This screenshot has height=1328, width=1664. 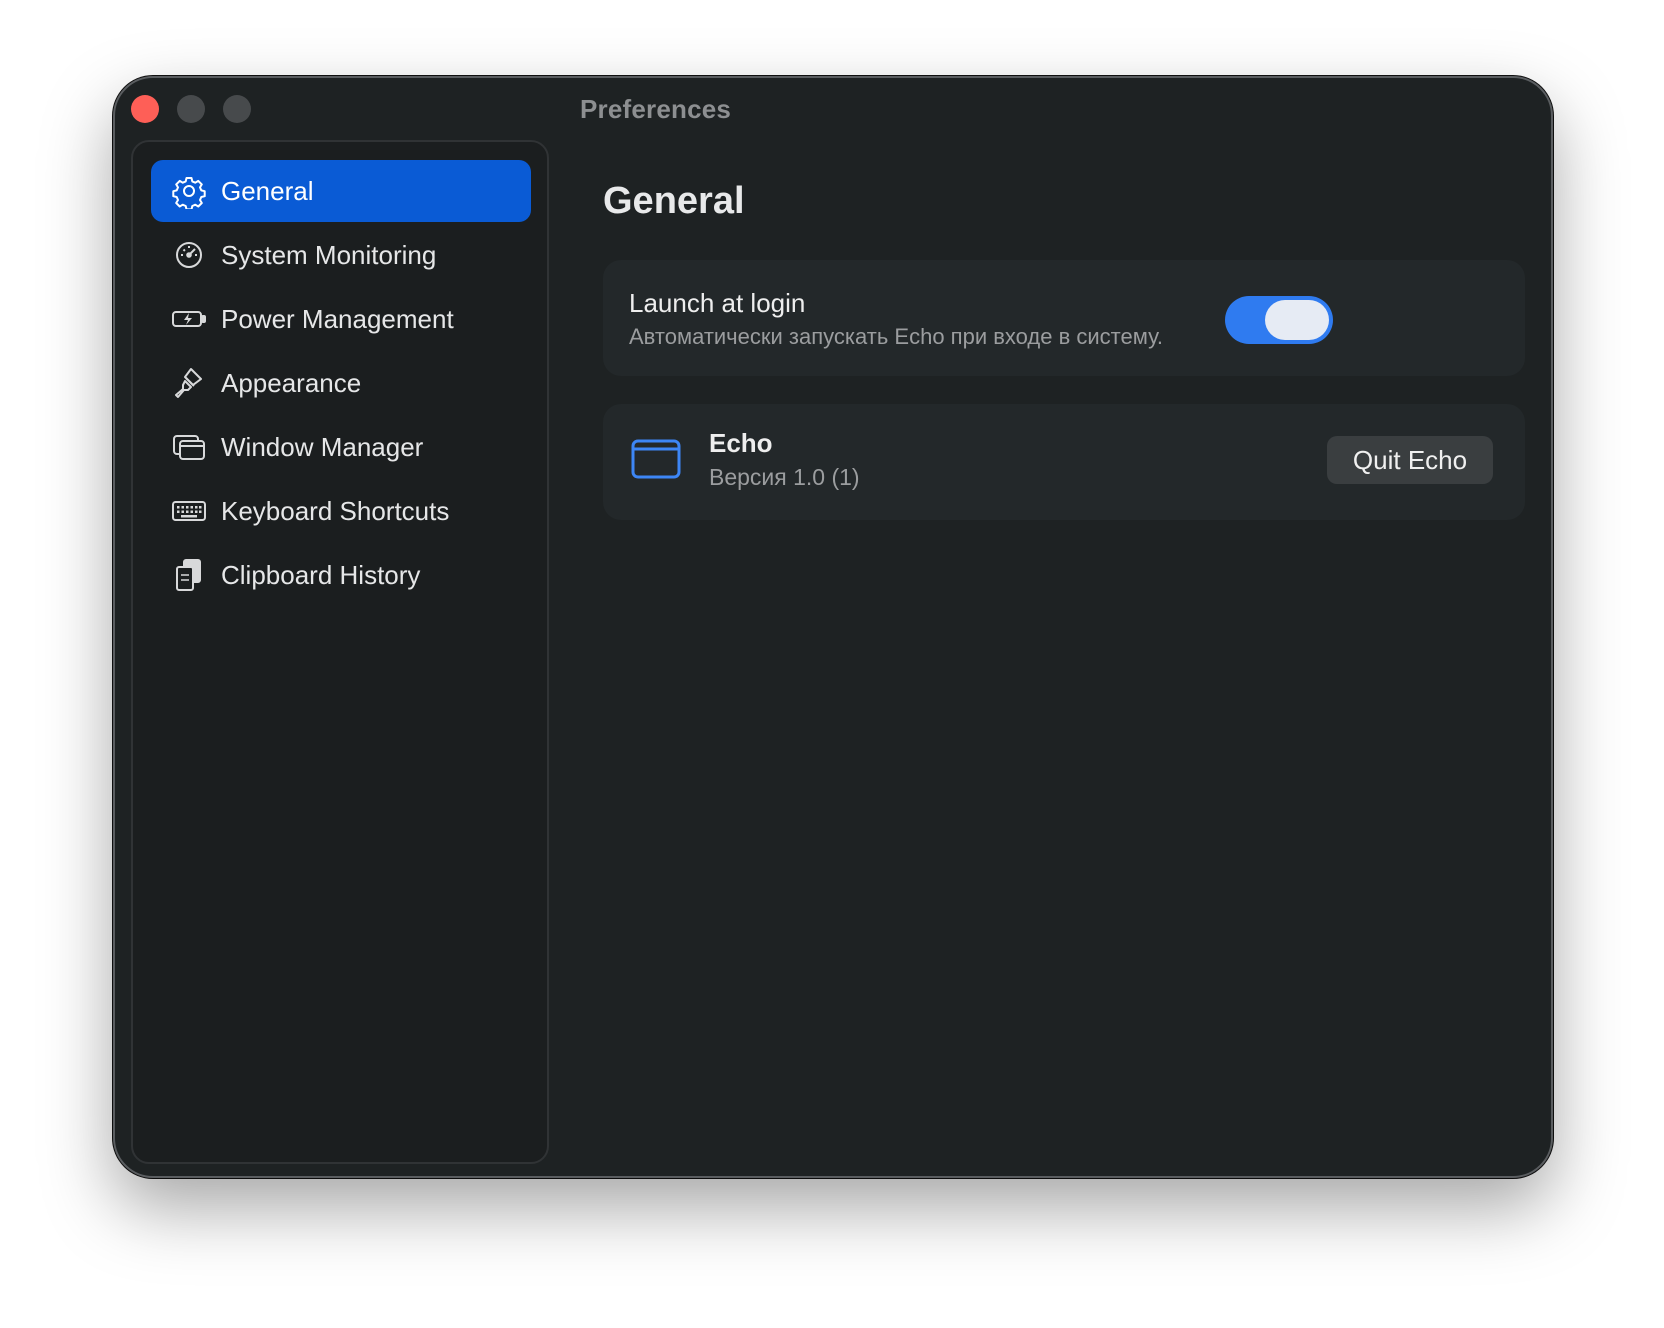 What do you see at coordinates (337, 318) in the screenshot?
I see `sidebar-item-label: Power Management` at bounding box center [337, 318].